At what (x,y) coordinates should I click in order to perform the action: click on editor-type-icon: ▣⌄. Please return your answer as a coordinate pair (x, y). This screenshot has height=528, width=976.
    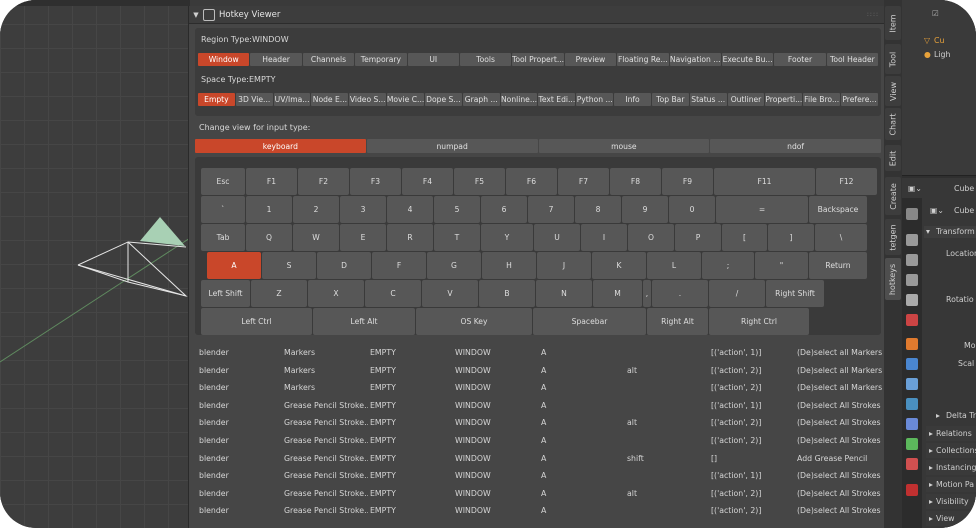
    Looking at the image, I should click on (915, 188).